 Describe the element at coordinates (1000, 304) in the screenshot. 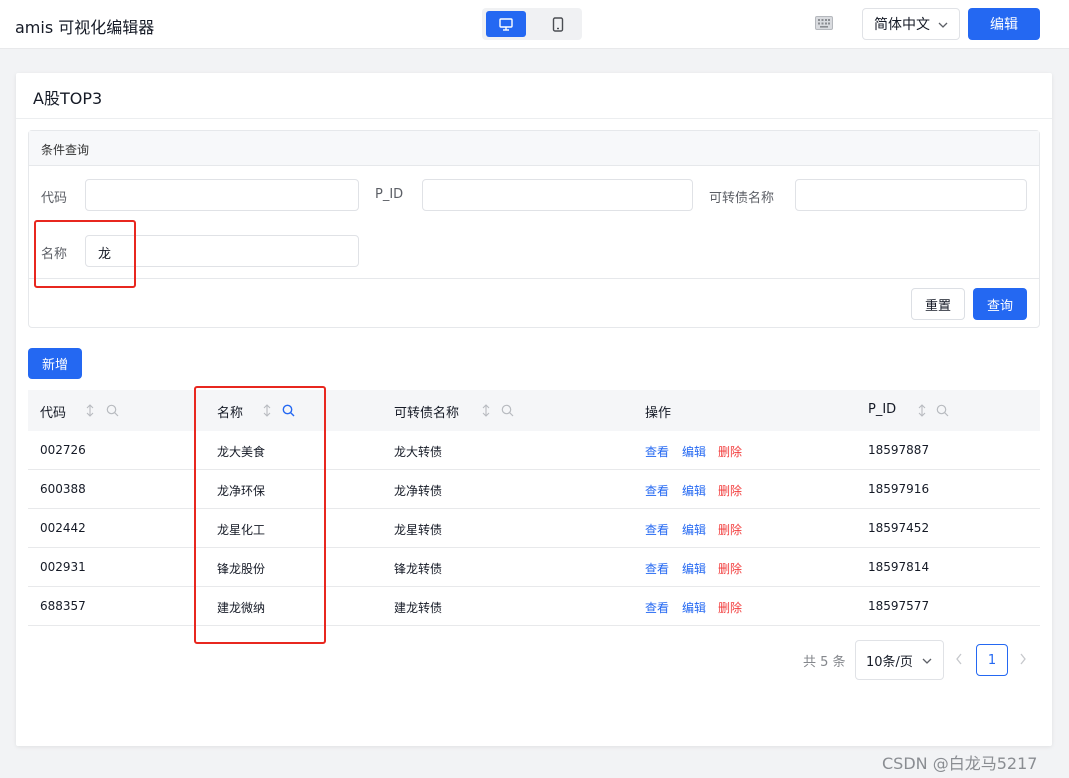

I see `query-button: 查询` at that location.